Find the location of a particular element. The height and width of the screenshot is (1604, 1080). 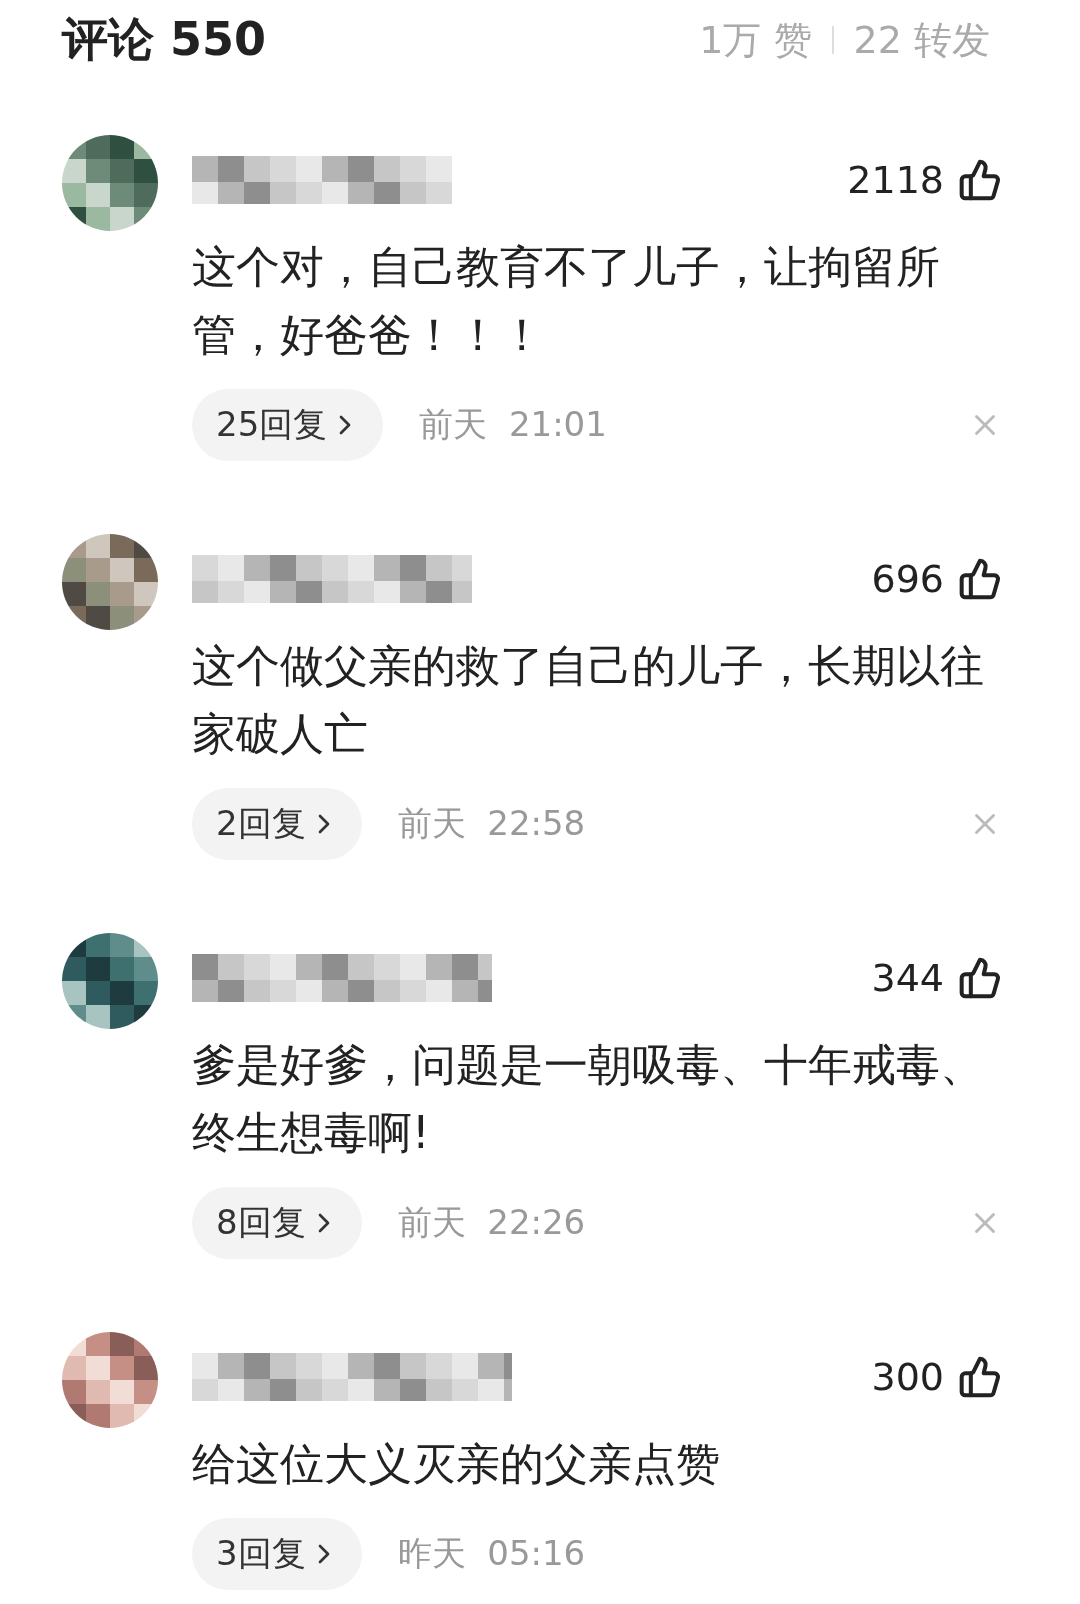

comment-text: 给这位大义灭亲的父亲点赞 is located at coordinates (456, 1464).